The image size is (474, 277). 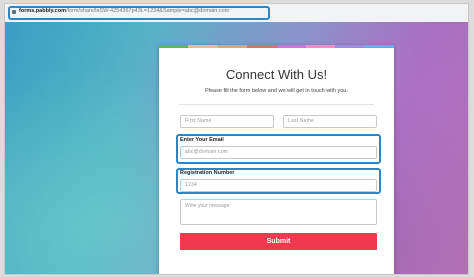 What do you see at coordinates (330, 121) in the screenshot?
I see `last-name-input: Last Name` at bounding box center [330, 121].